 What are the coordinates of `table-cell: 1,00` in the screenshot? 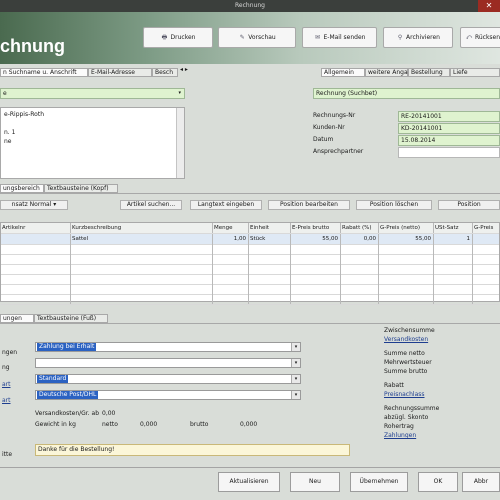 It's located at (231, 239).